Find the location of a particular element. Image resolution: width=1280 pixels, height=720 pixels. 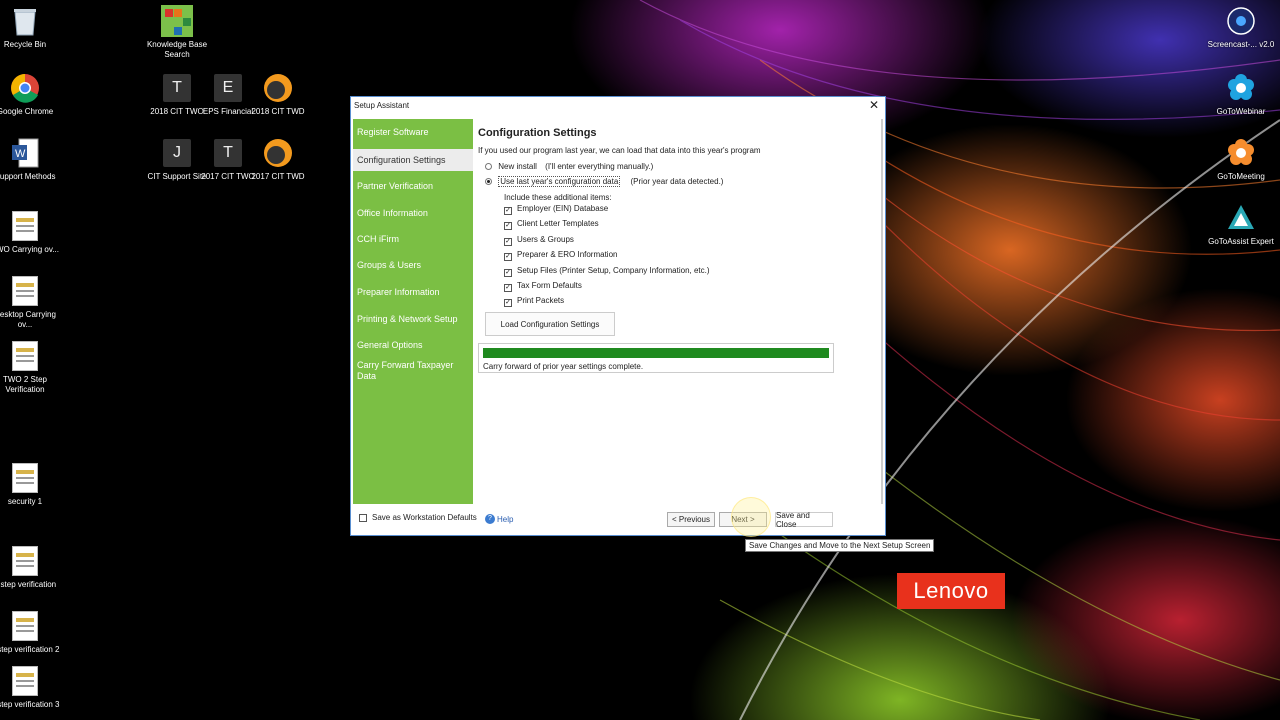

desktop-icon: GoToWebinar is located at coordinates (1241, 94).